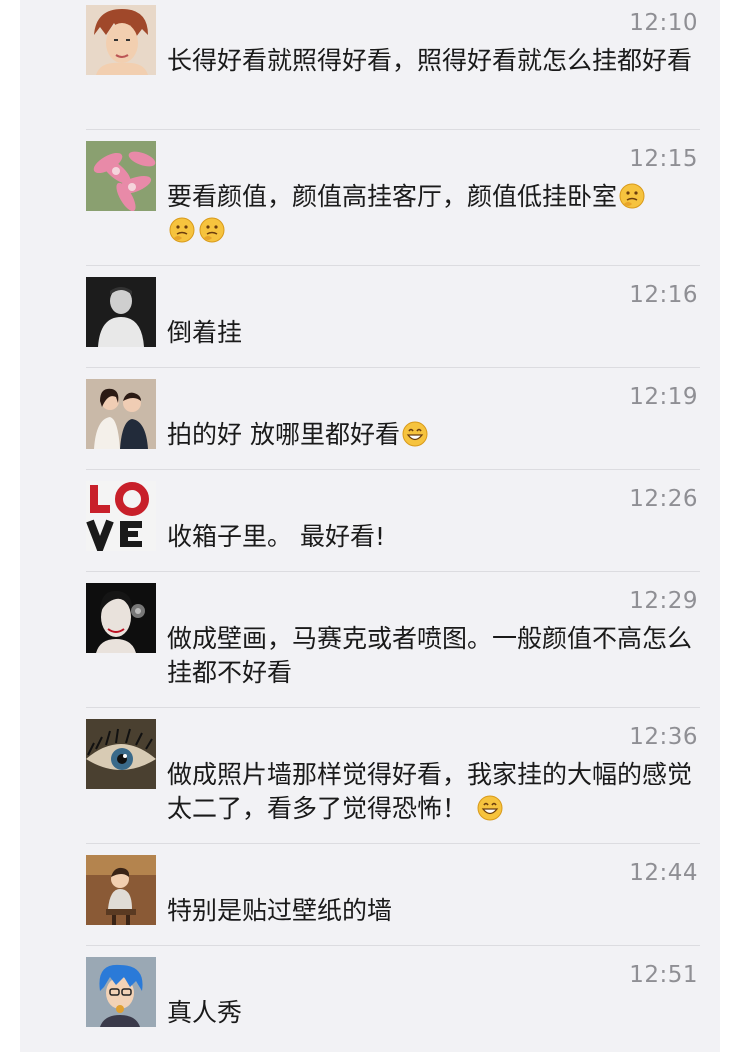 This screenshot has height=1052, width=750. What do you see at coordinates (663, 737) in the screenshot?
I see `comment-time: 12:36` at bounding box center [663, 737].